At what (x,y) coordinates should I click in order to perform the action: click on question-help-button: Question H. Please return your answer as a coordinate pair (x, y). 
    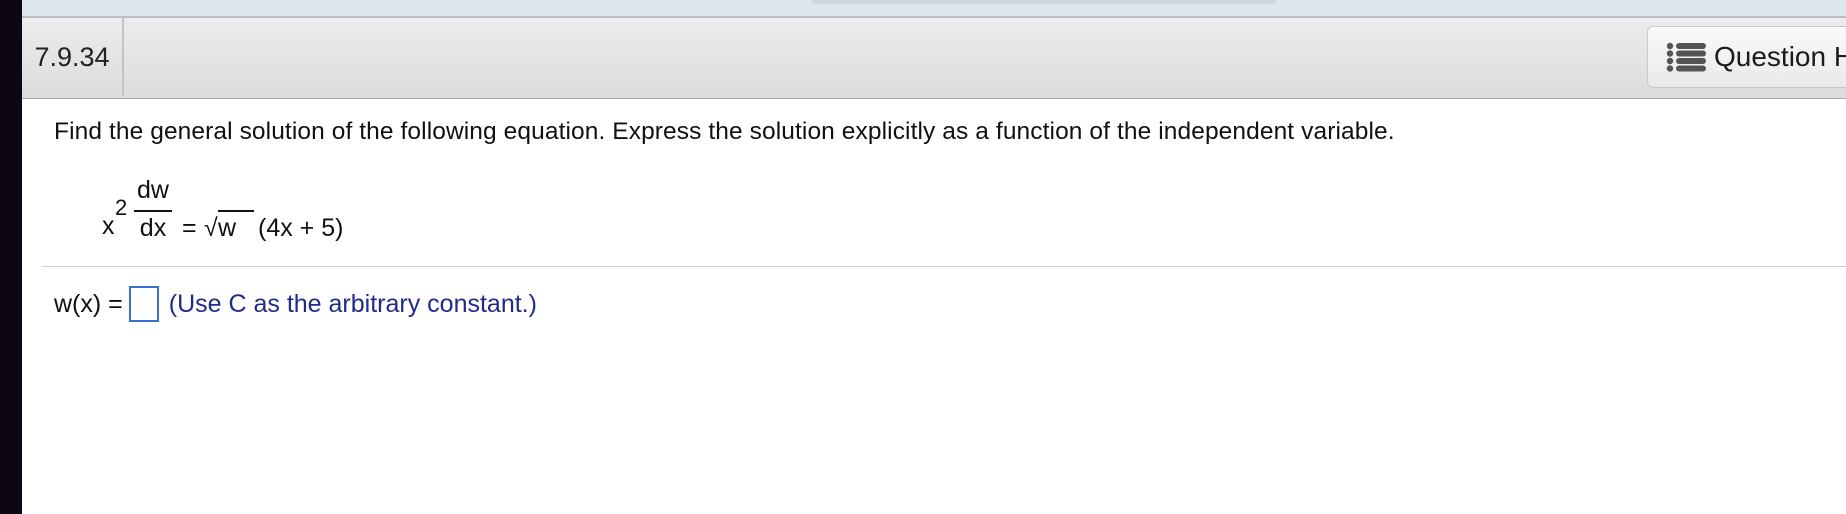
    Looking at the image, I should click on (1746, 57).